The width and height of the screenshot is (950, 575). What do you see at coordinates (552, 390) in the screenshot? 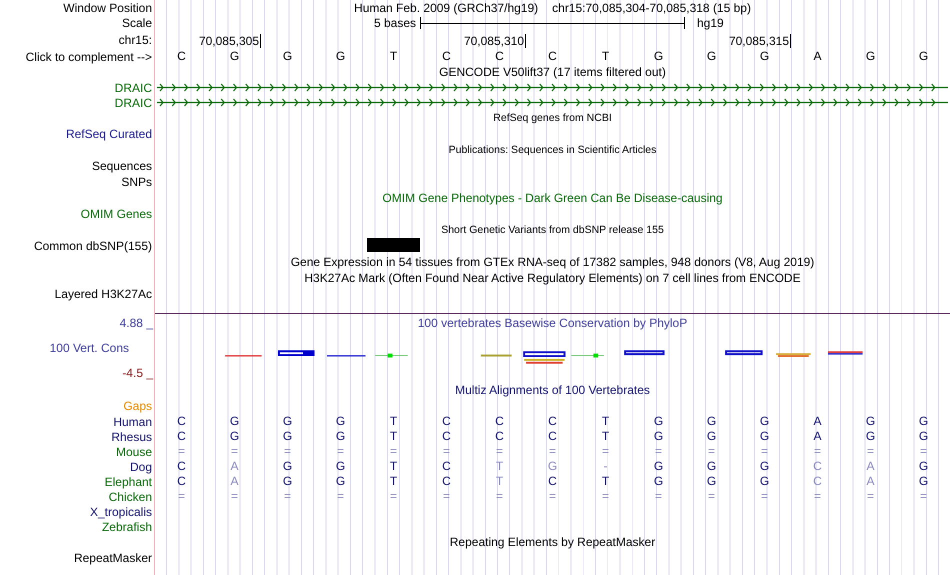
I see `track-title: Multiz Alignments of 100 Vertebrates` at bounding box center [552, 390].